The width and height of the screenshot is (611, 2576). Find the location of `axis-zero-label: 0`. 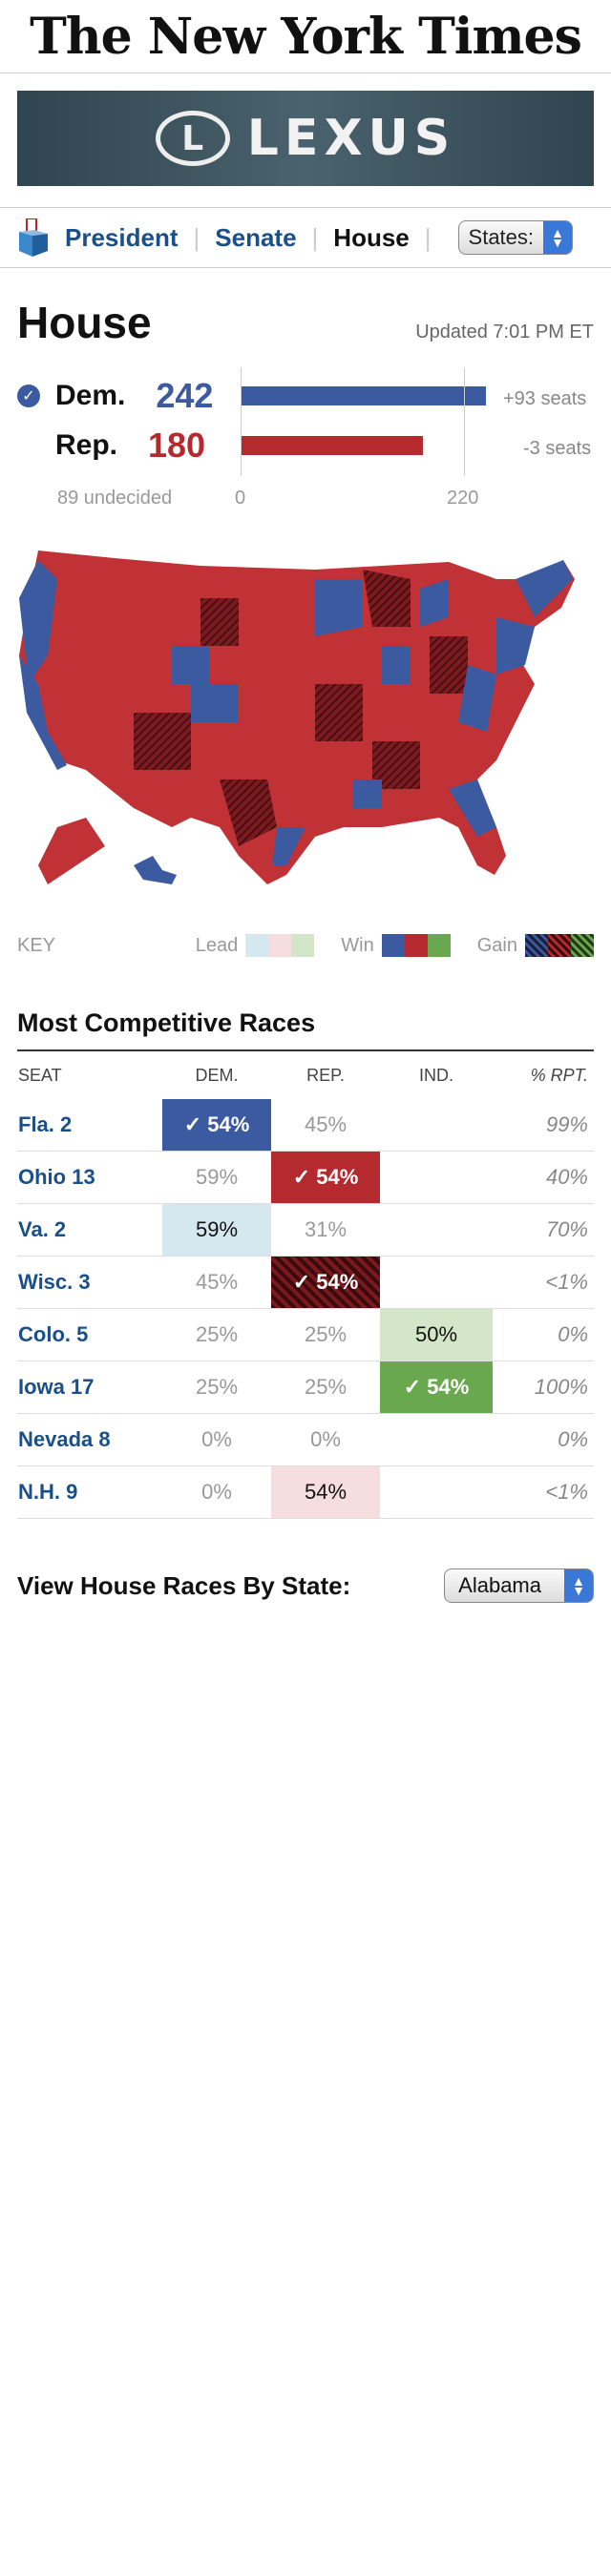

axis-zero-label: 0 is located at coordinates (241, 498).